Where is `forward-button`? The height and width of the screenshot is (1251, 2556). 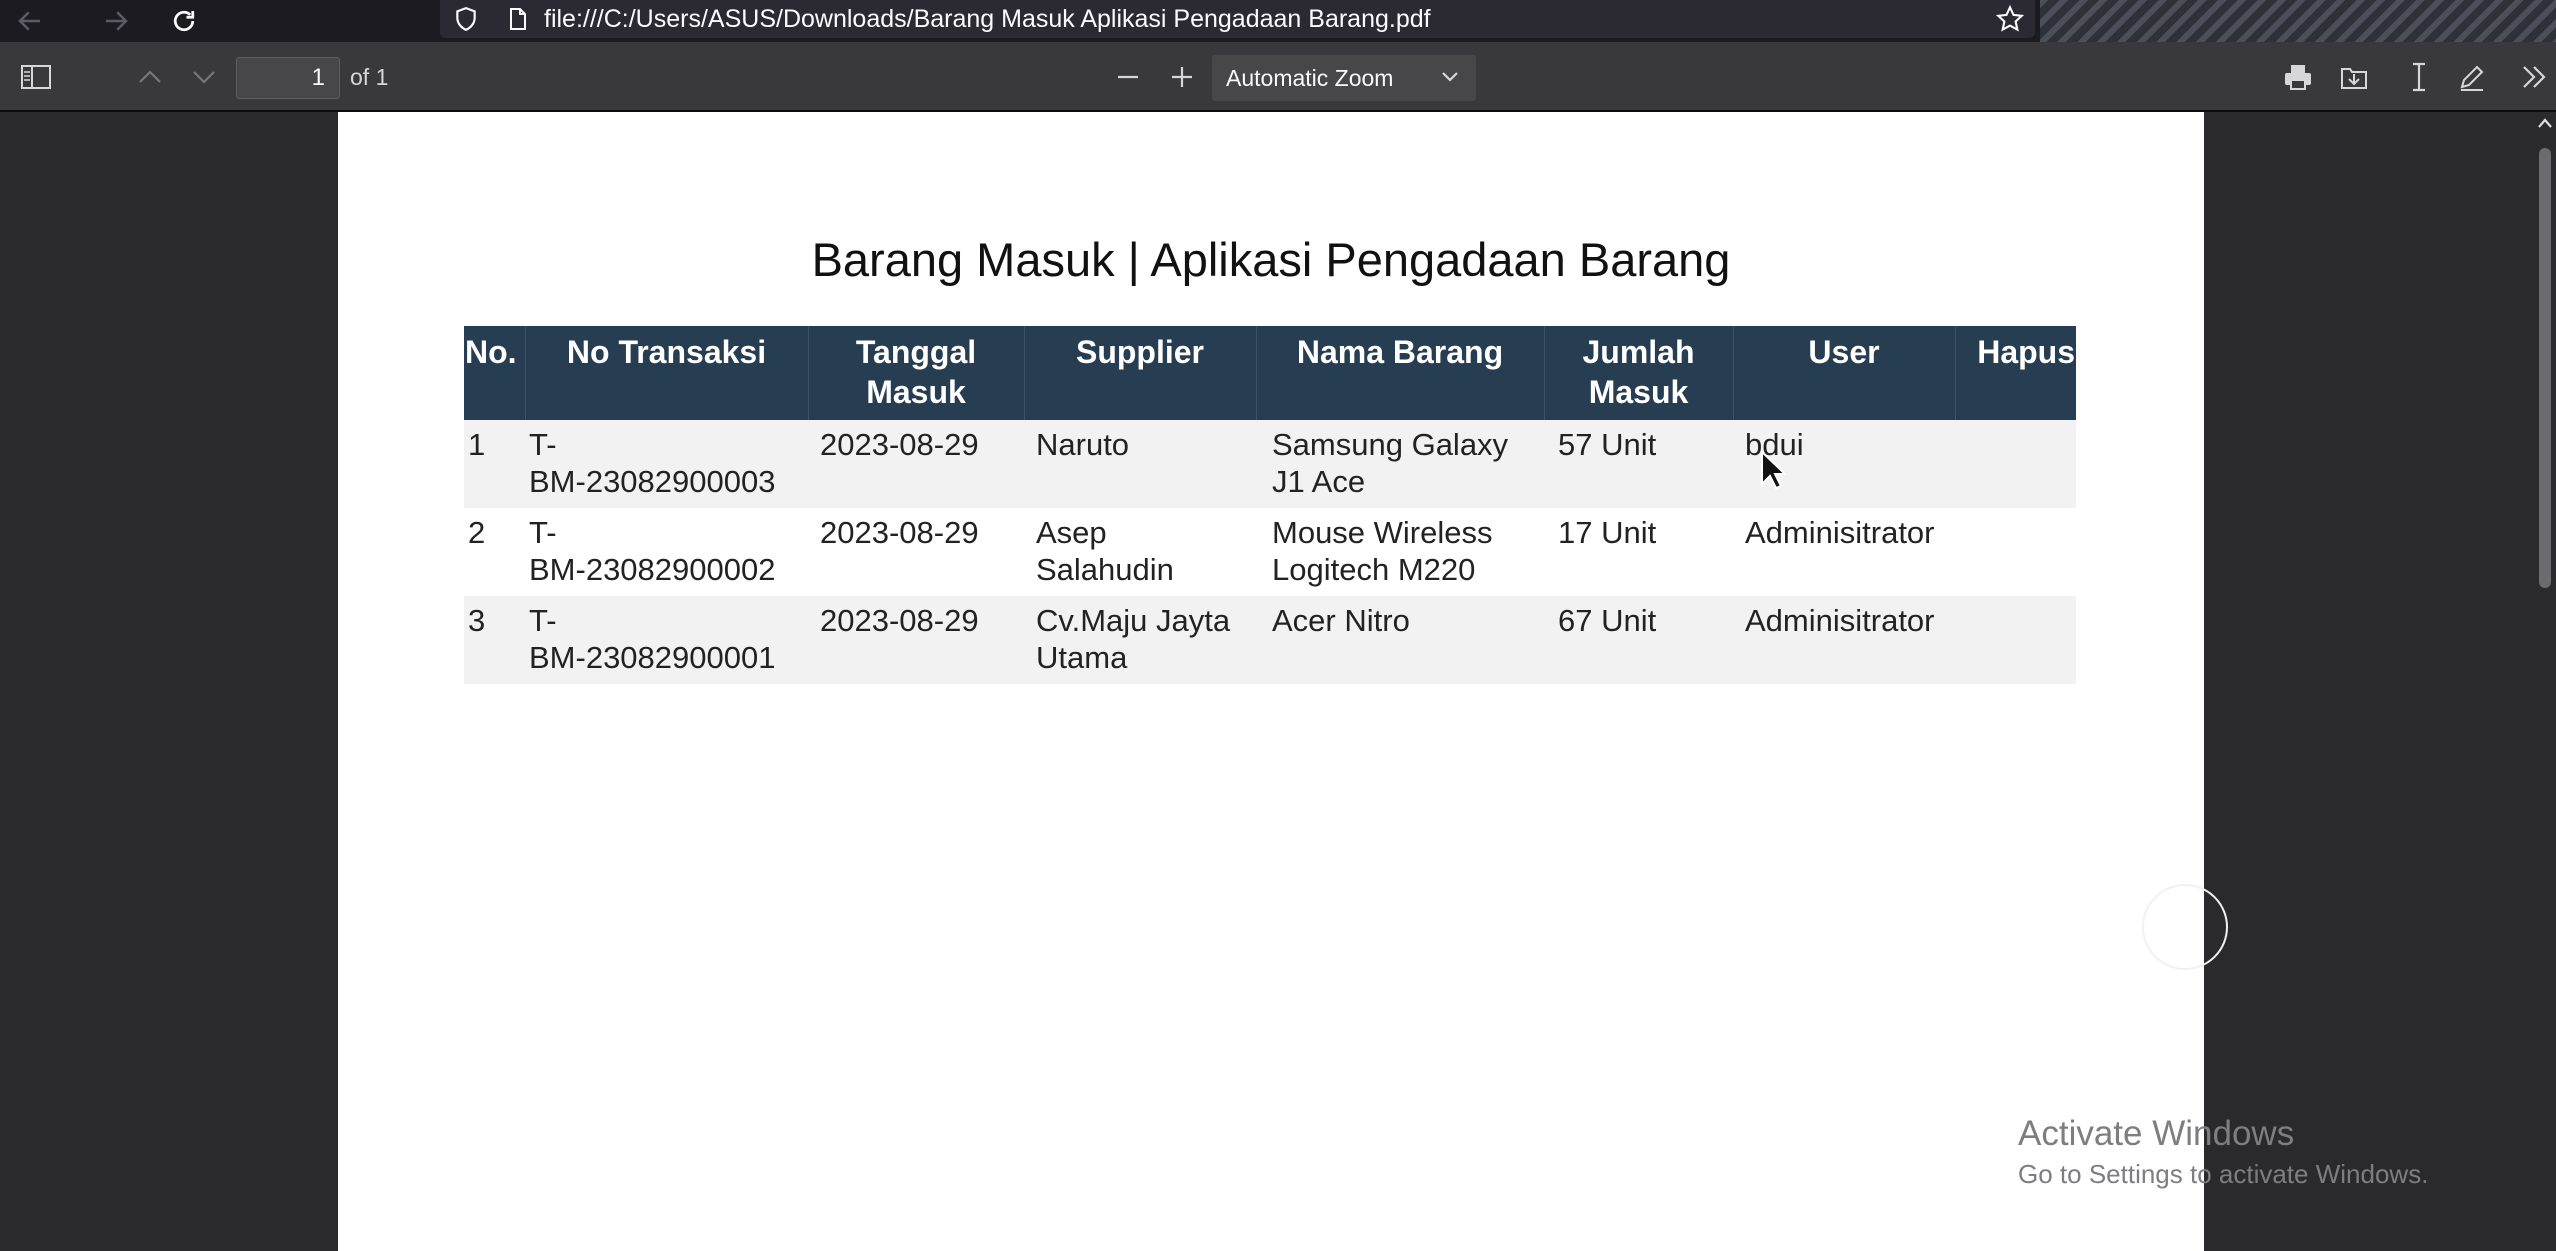
forward-button is located at coordinates (116, 21).